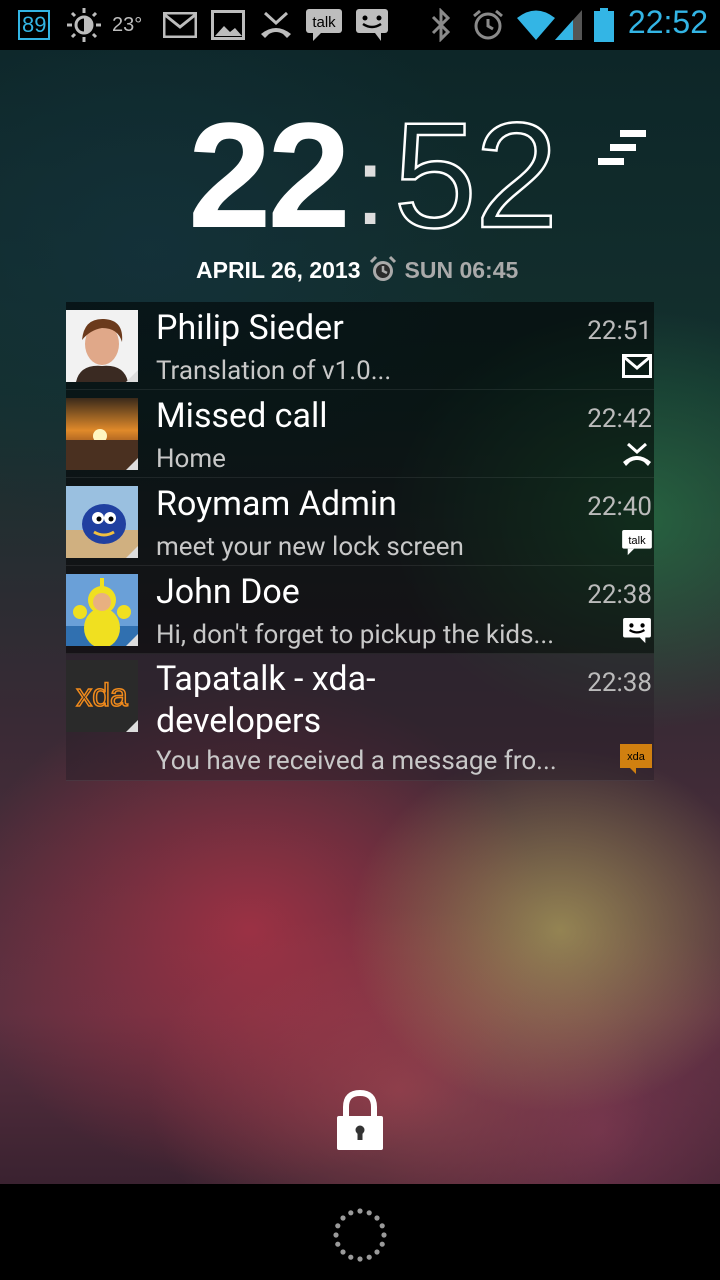 The height and width of the screenshot is (1280, 720). I want to click on notification-time: 22:40, so click(619, 507).